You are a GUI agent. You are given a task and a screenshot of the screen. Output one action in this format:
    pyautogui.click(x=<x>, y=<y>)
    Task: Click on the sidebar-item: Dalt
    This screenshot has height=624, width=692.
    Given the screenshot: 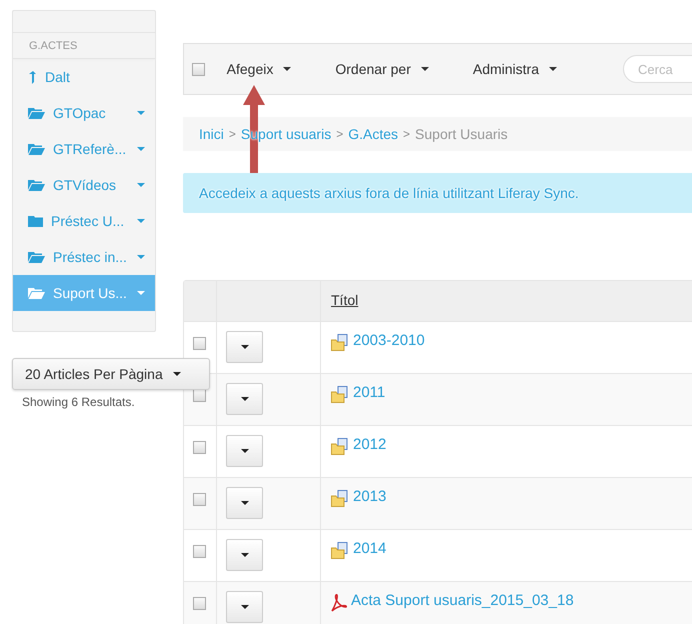 What is the action you would take?
    pyautogui.click(x=84, y=77)
    